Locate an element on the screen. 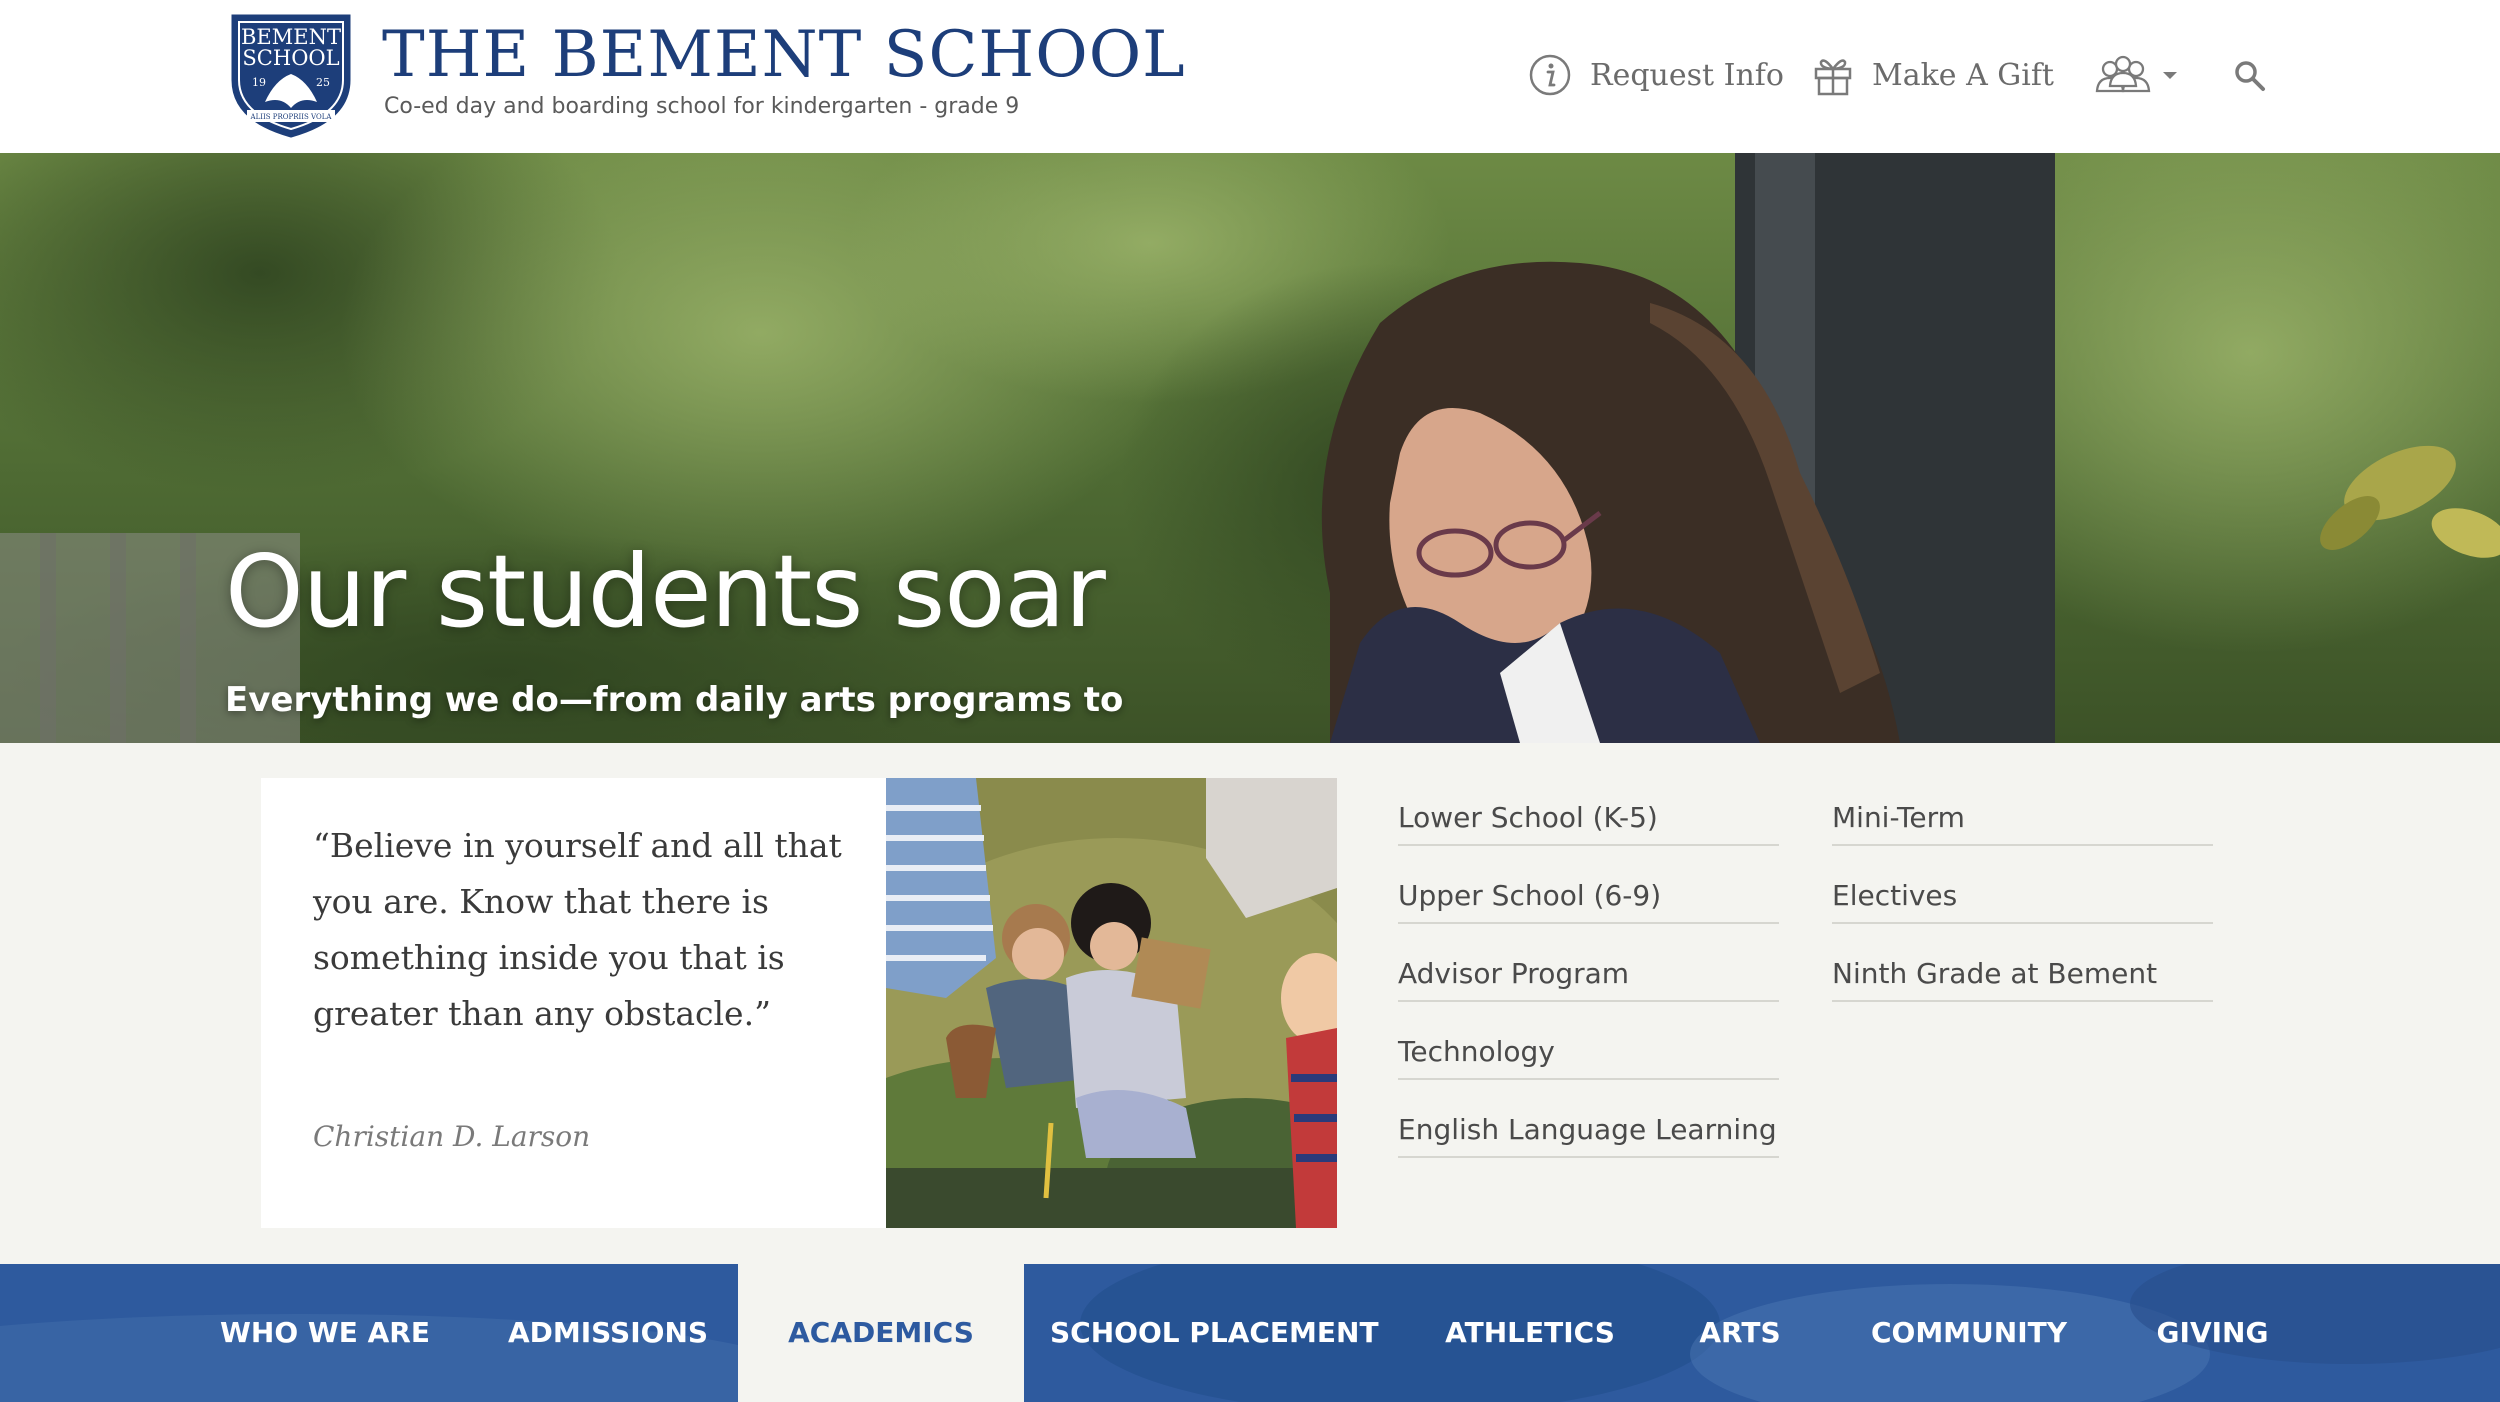 Image resolution: width=2500 pixels, height=1402 pixels. school-crest-logo: BEMENT SCHOOL 19 25 ALIIS PROPRIIS VOLA is located at coordinates (291, 75).